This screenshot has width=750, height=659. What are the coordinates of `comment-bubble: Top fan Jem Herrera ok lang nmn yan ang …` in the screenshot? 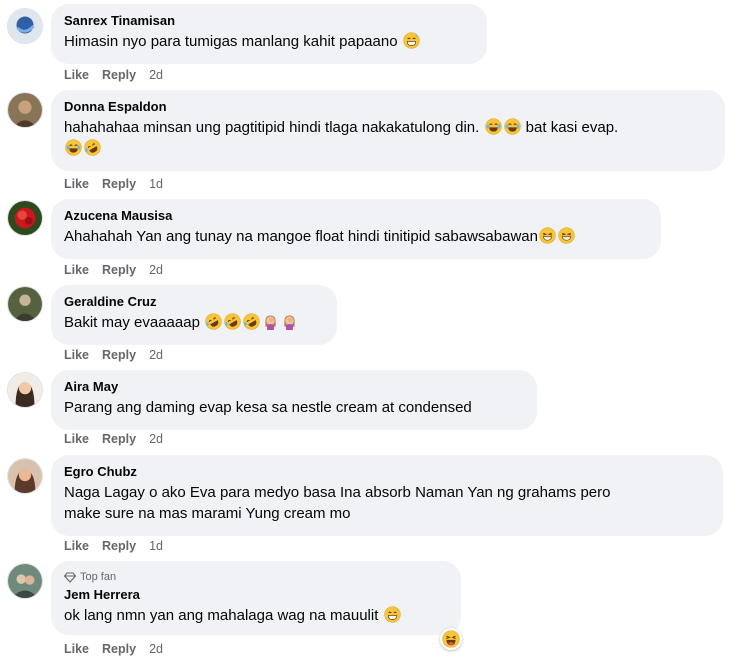 It's located at (256, 598).